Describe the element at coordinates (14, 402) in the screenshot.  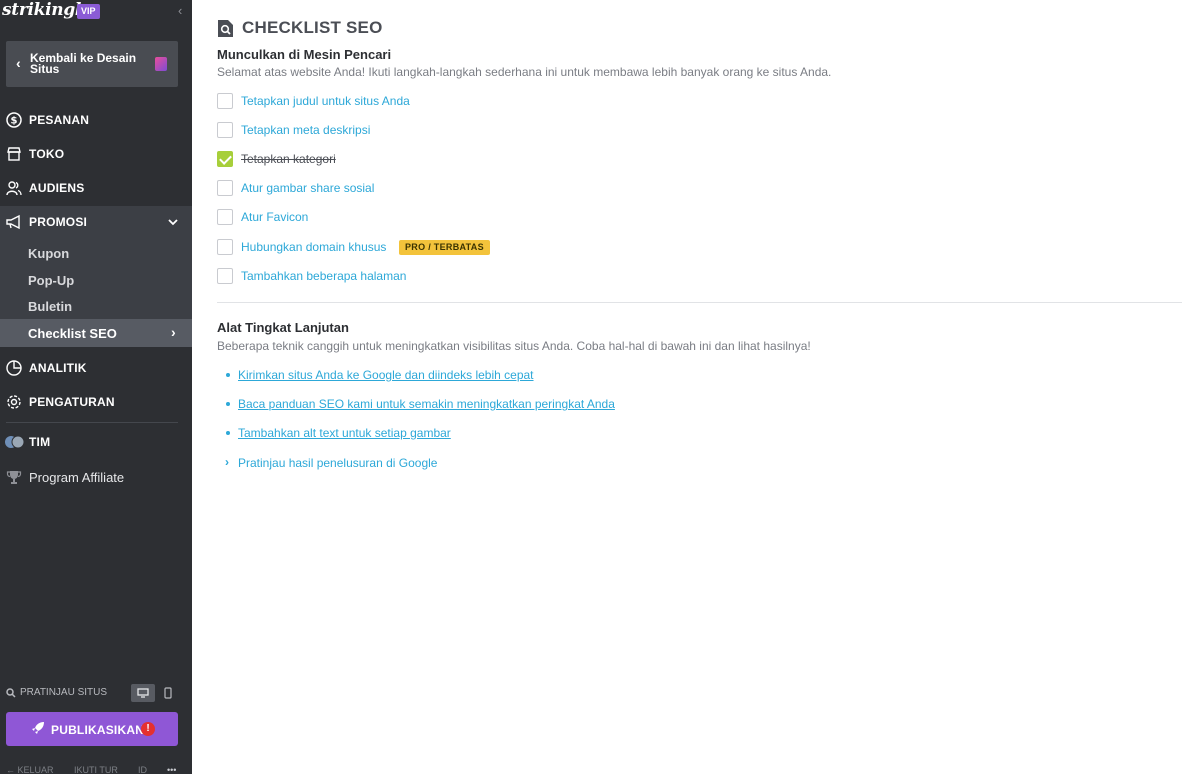
I see `gear-icon` at that location.